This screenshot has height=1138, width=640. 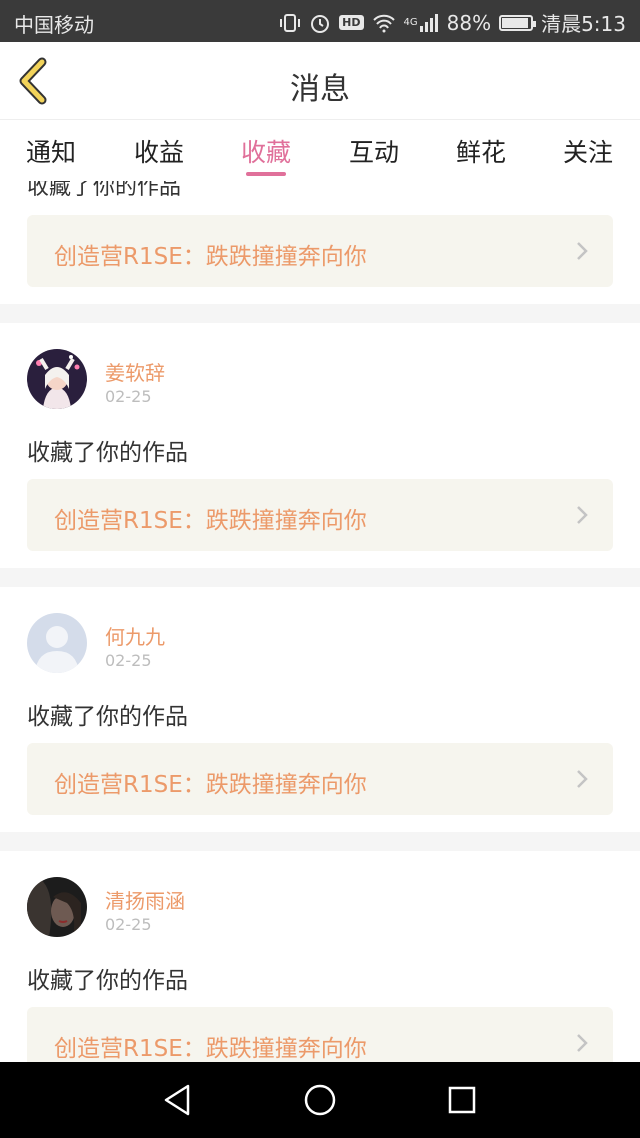 I want to click on alarm-icon, so click(x=320, y=23).